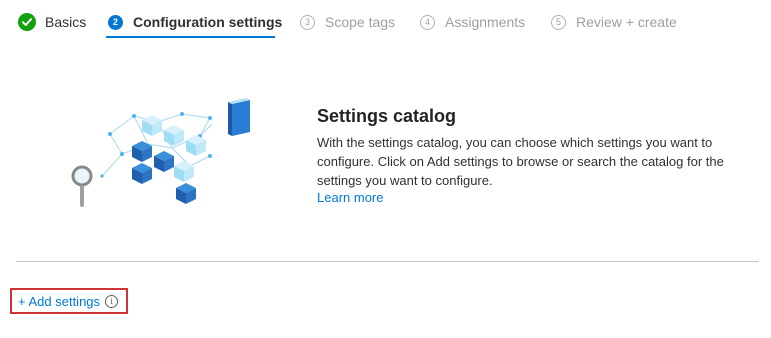 The width and height of the screenshot is (771, 338). What do you see at coordinates (485, 22) in the screenshot?
I see `step-label: Assignments` at bounding box center [485, 22].